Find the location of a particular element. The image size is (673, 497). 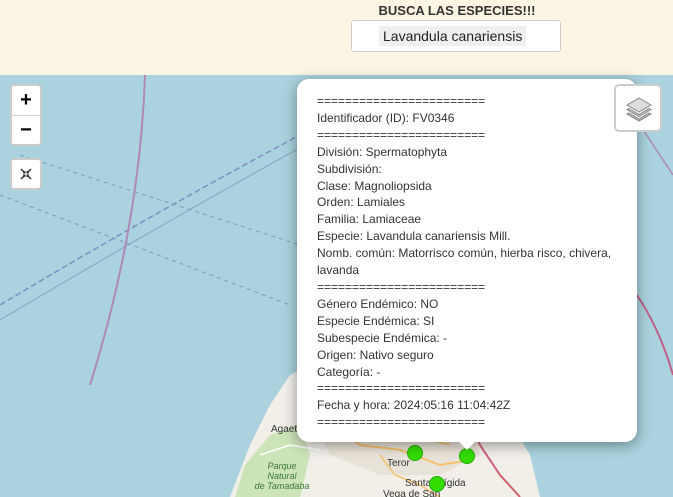

zoom-control: + − is located at coordinates (26, 115).